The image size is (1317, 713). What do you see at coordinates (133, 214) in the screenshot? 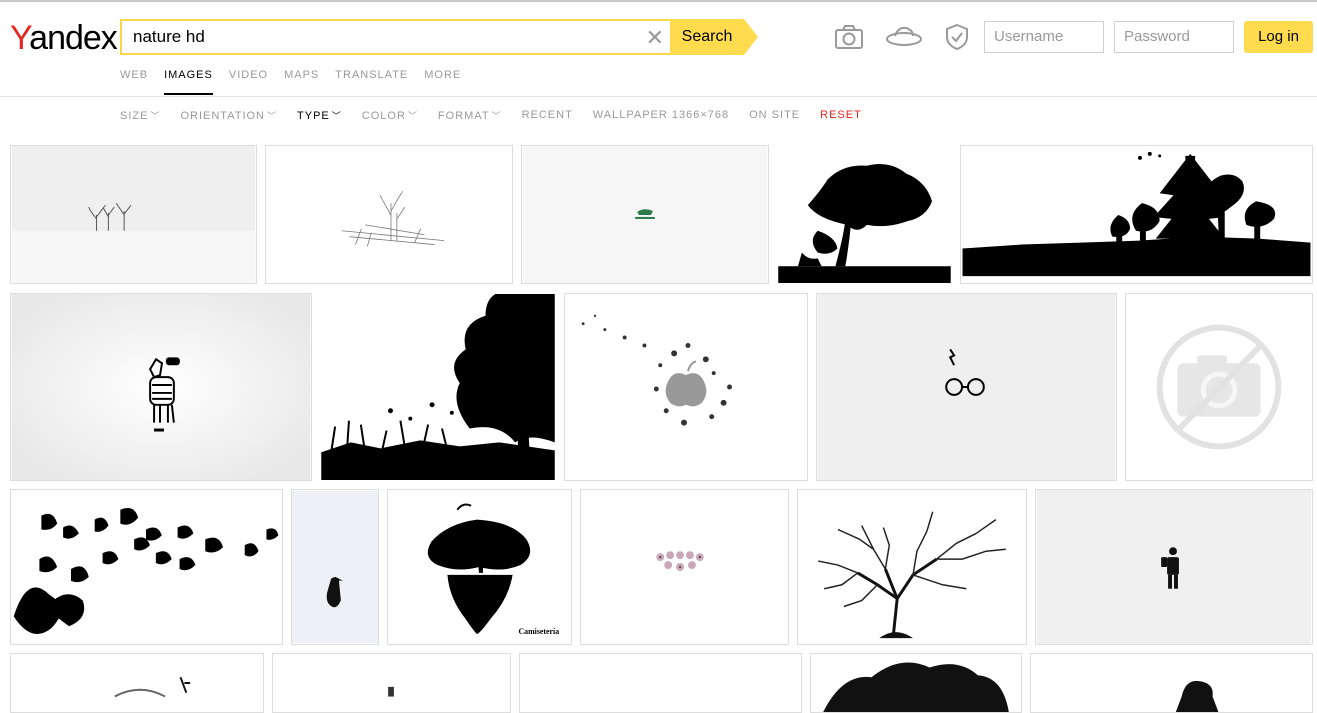
I see `result-image-snowy-trees` at bounding box center [133, 214].